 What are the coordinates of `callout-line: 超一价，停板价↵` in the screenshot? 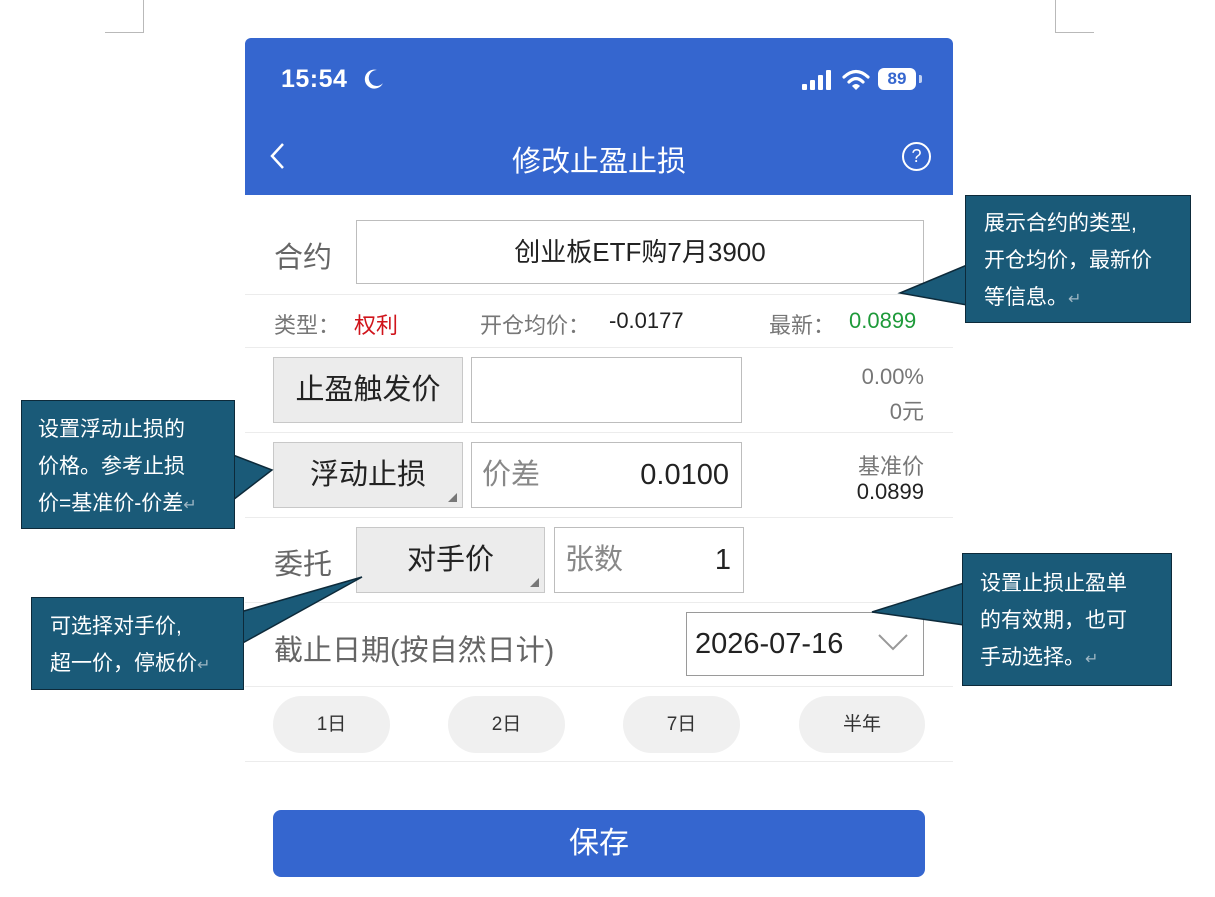 It's located at (146, 664).